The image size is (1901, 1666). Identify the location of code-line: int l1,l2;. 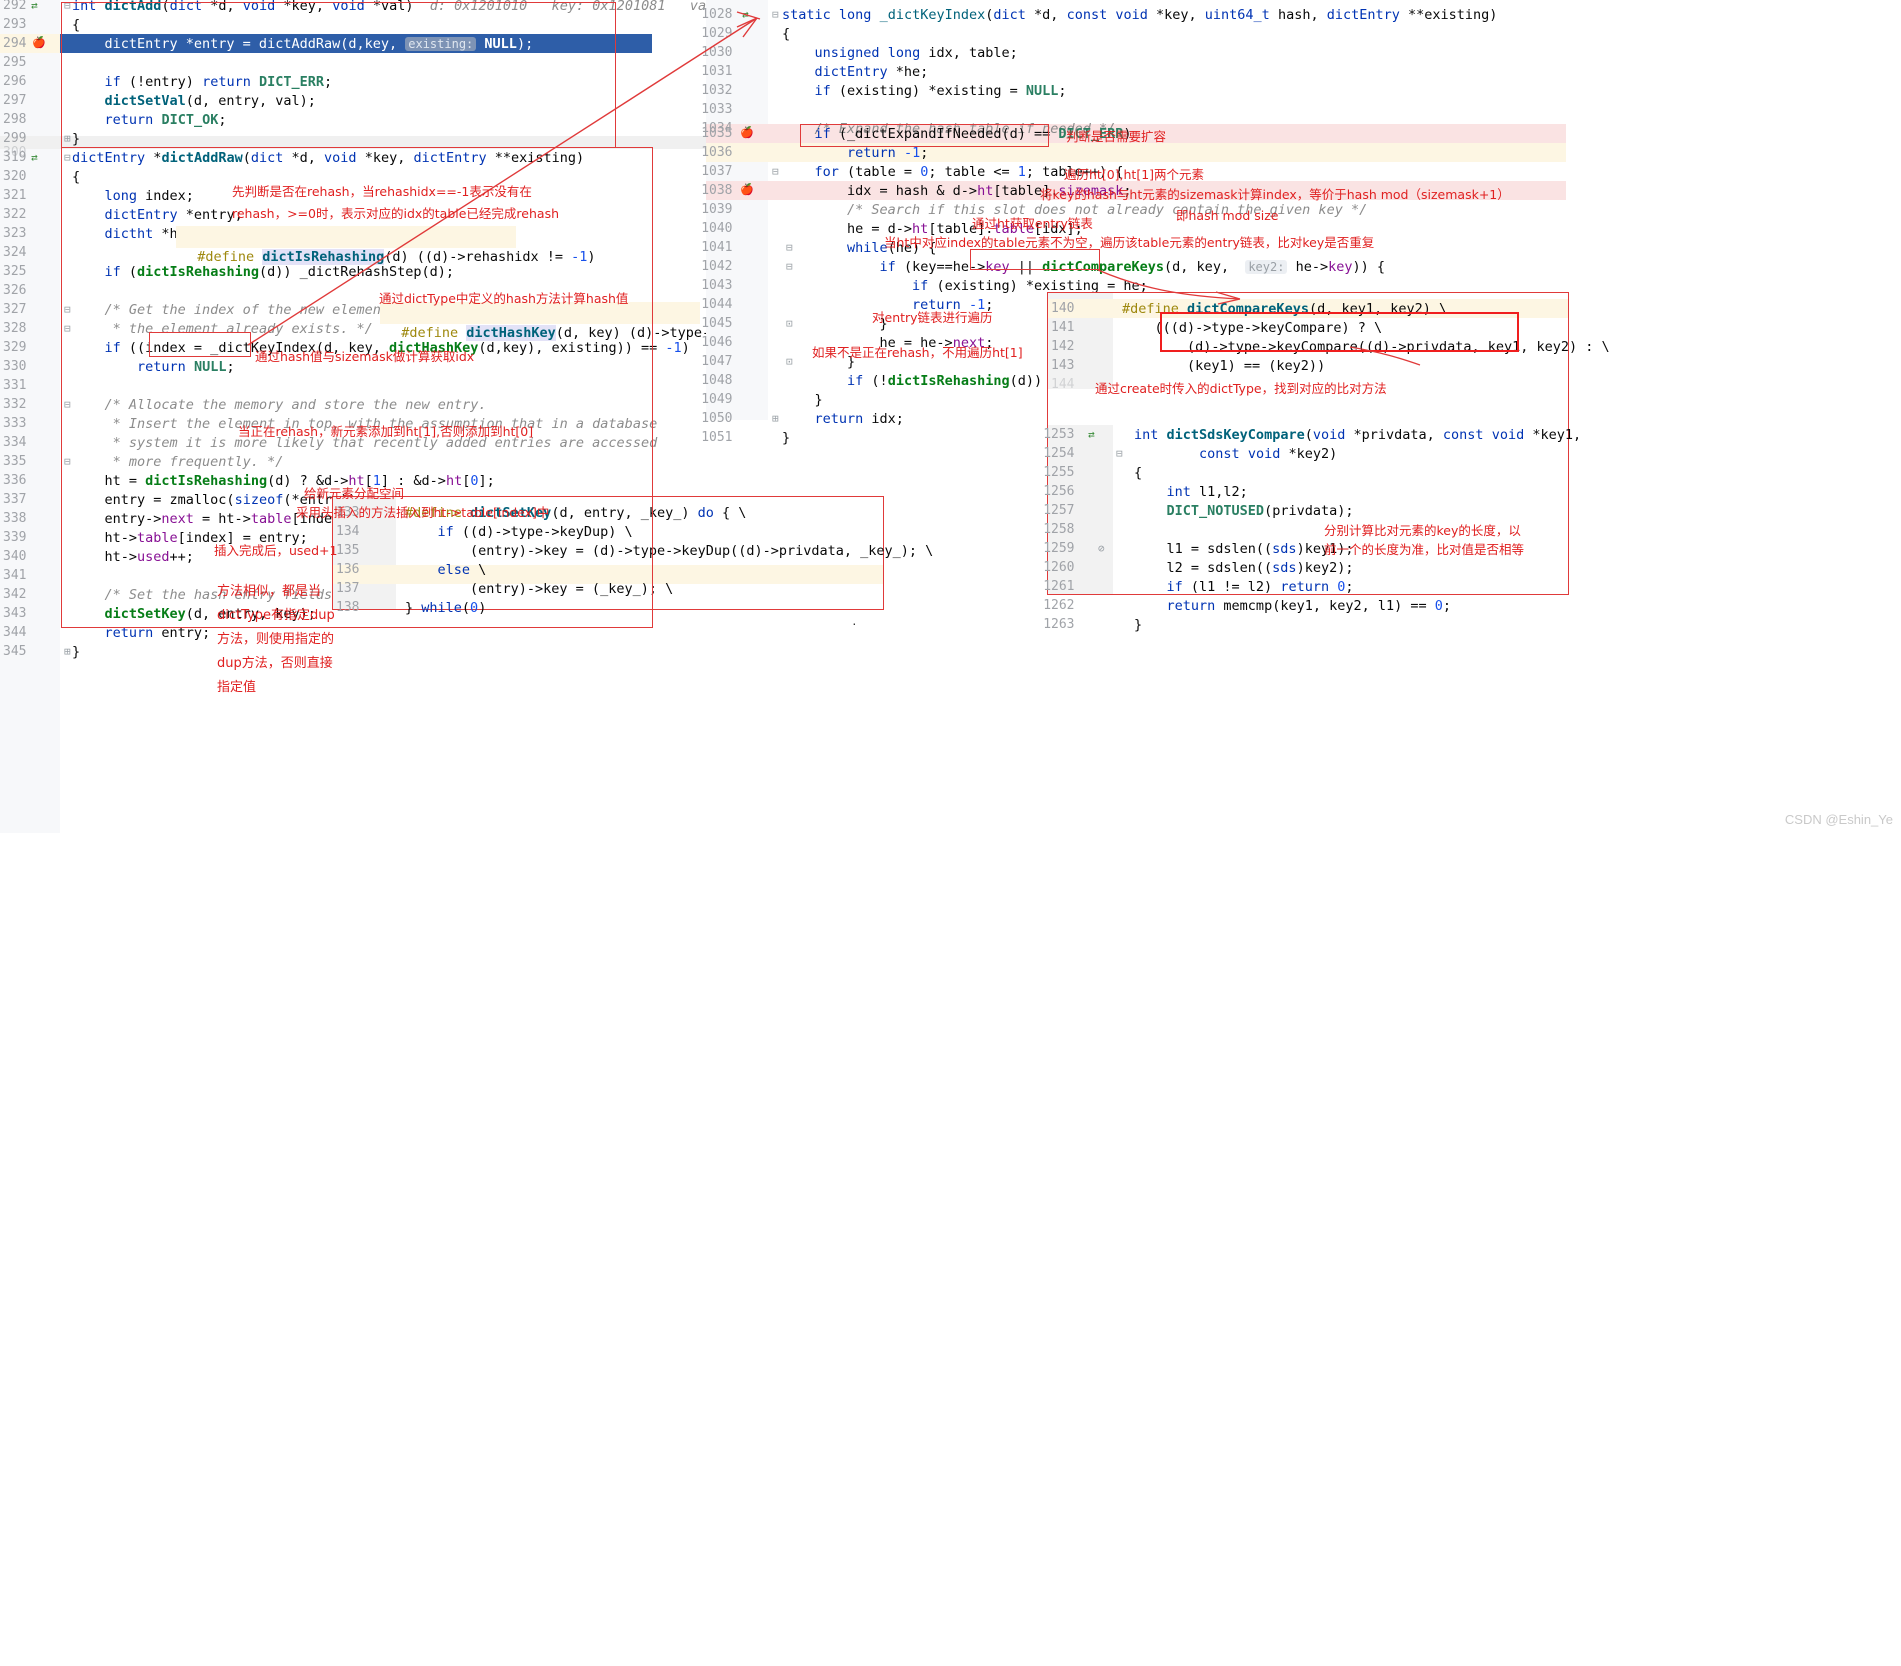
(1207, 492).